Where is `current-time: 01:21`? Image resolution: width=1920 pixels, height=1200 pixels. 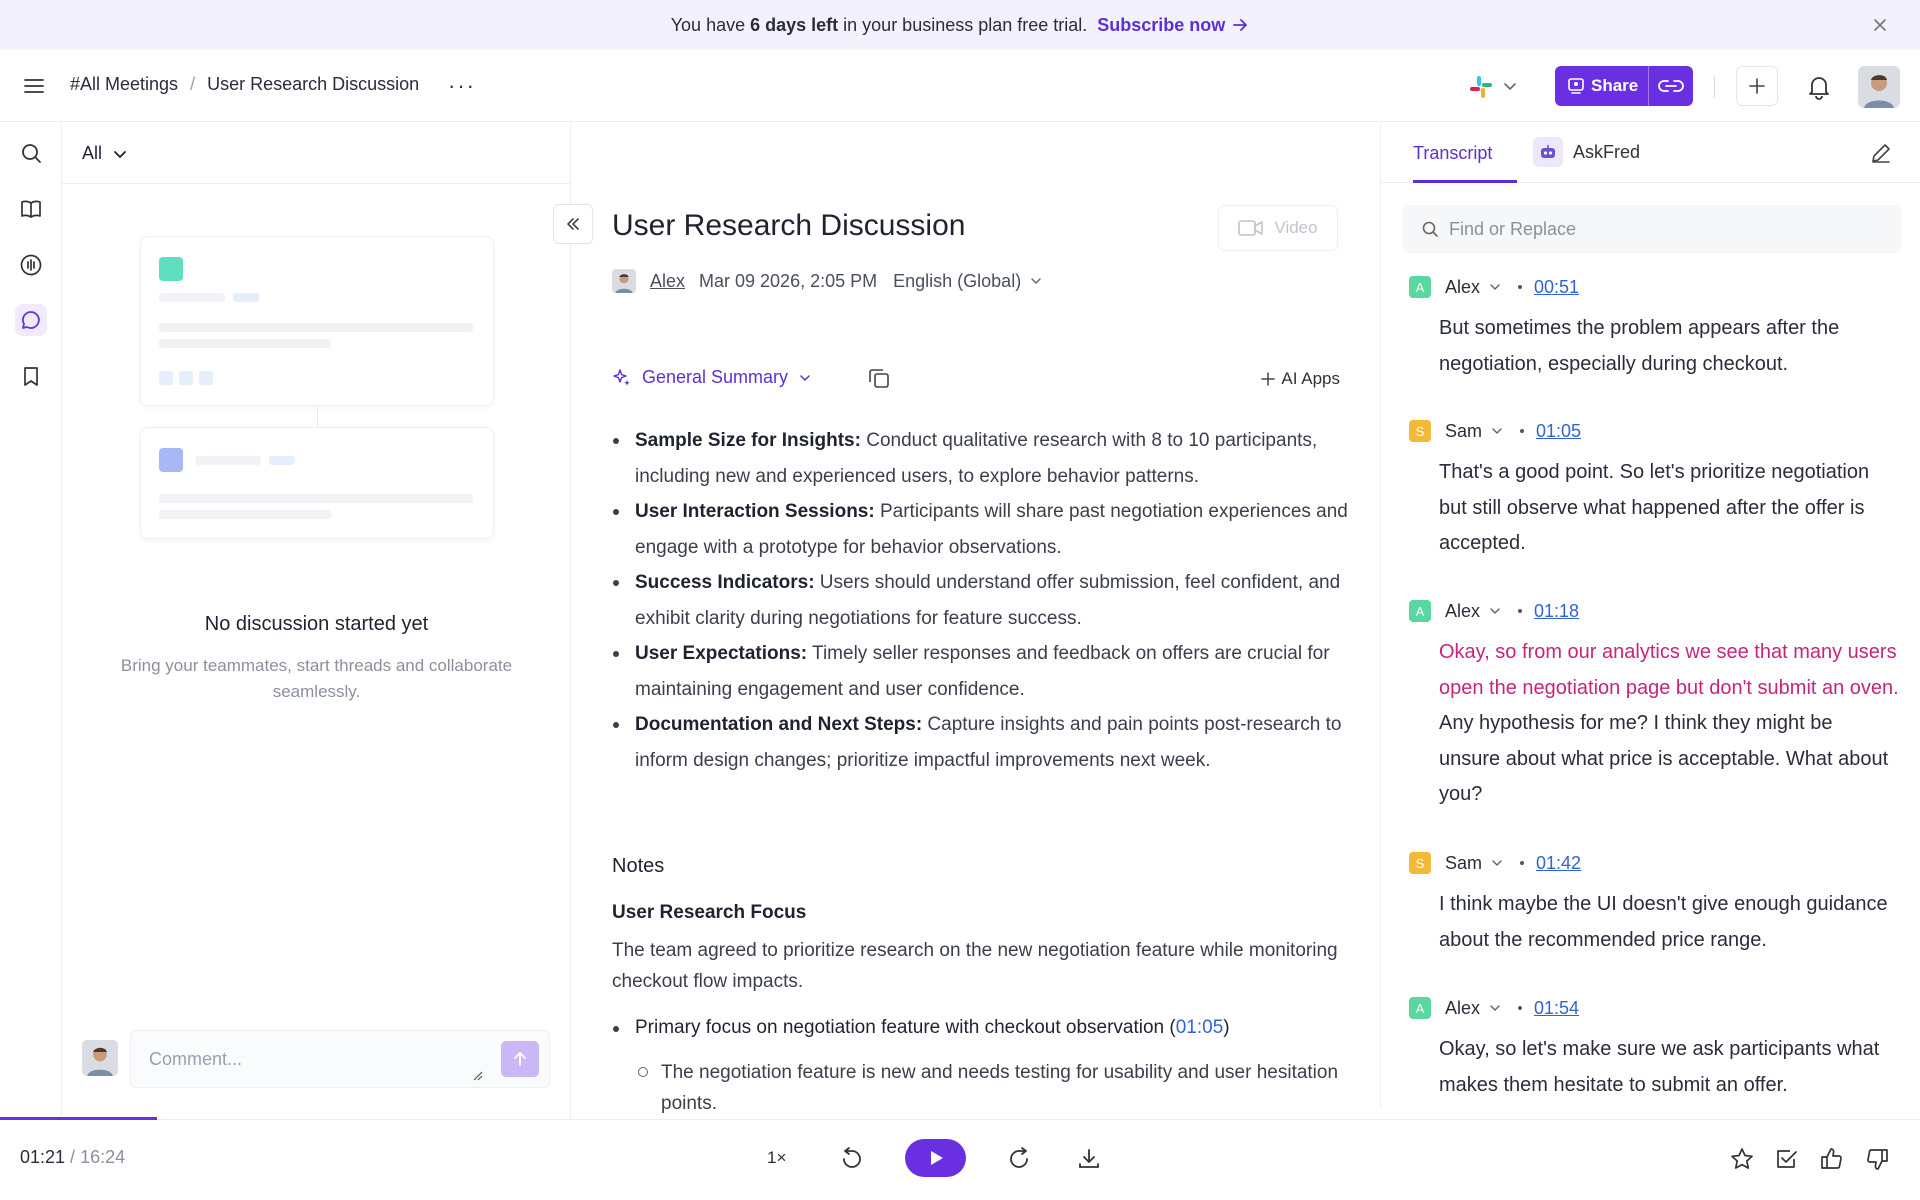
current-time: 01:21 is located at coordinates (43, 1157).